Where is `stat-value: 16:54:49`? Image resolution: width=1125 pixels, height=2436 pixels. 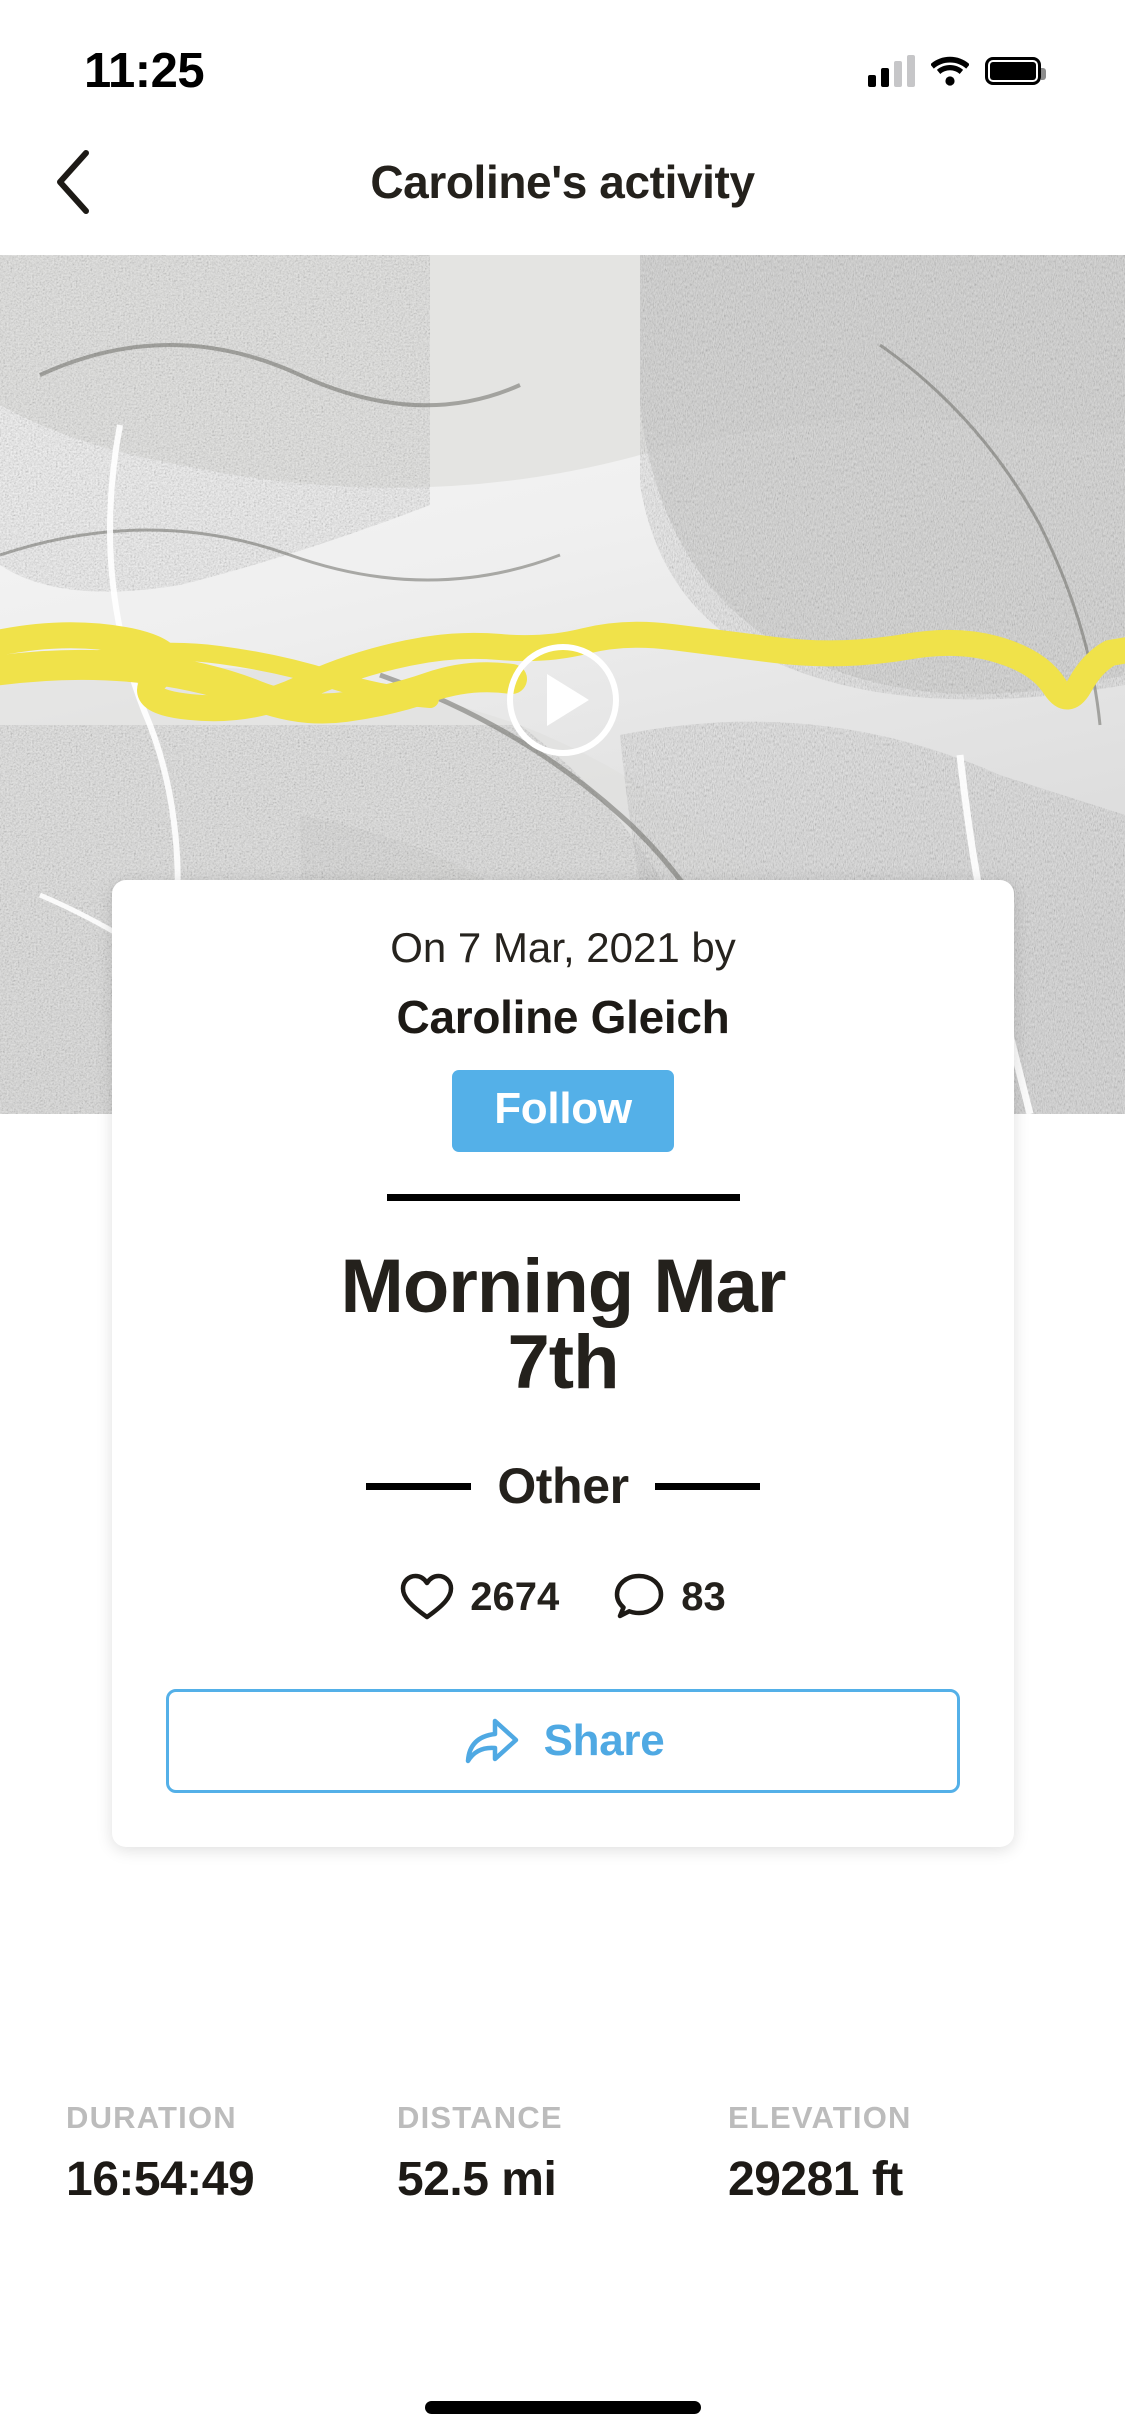
stat-value: 16:54:49 is located at coordinates (160, 2179).